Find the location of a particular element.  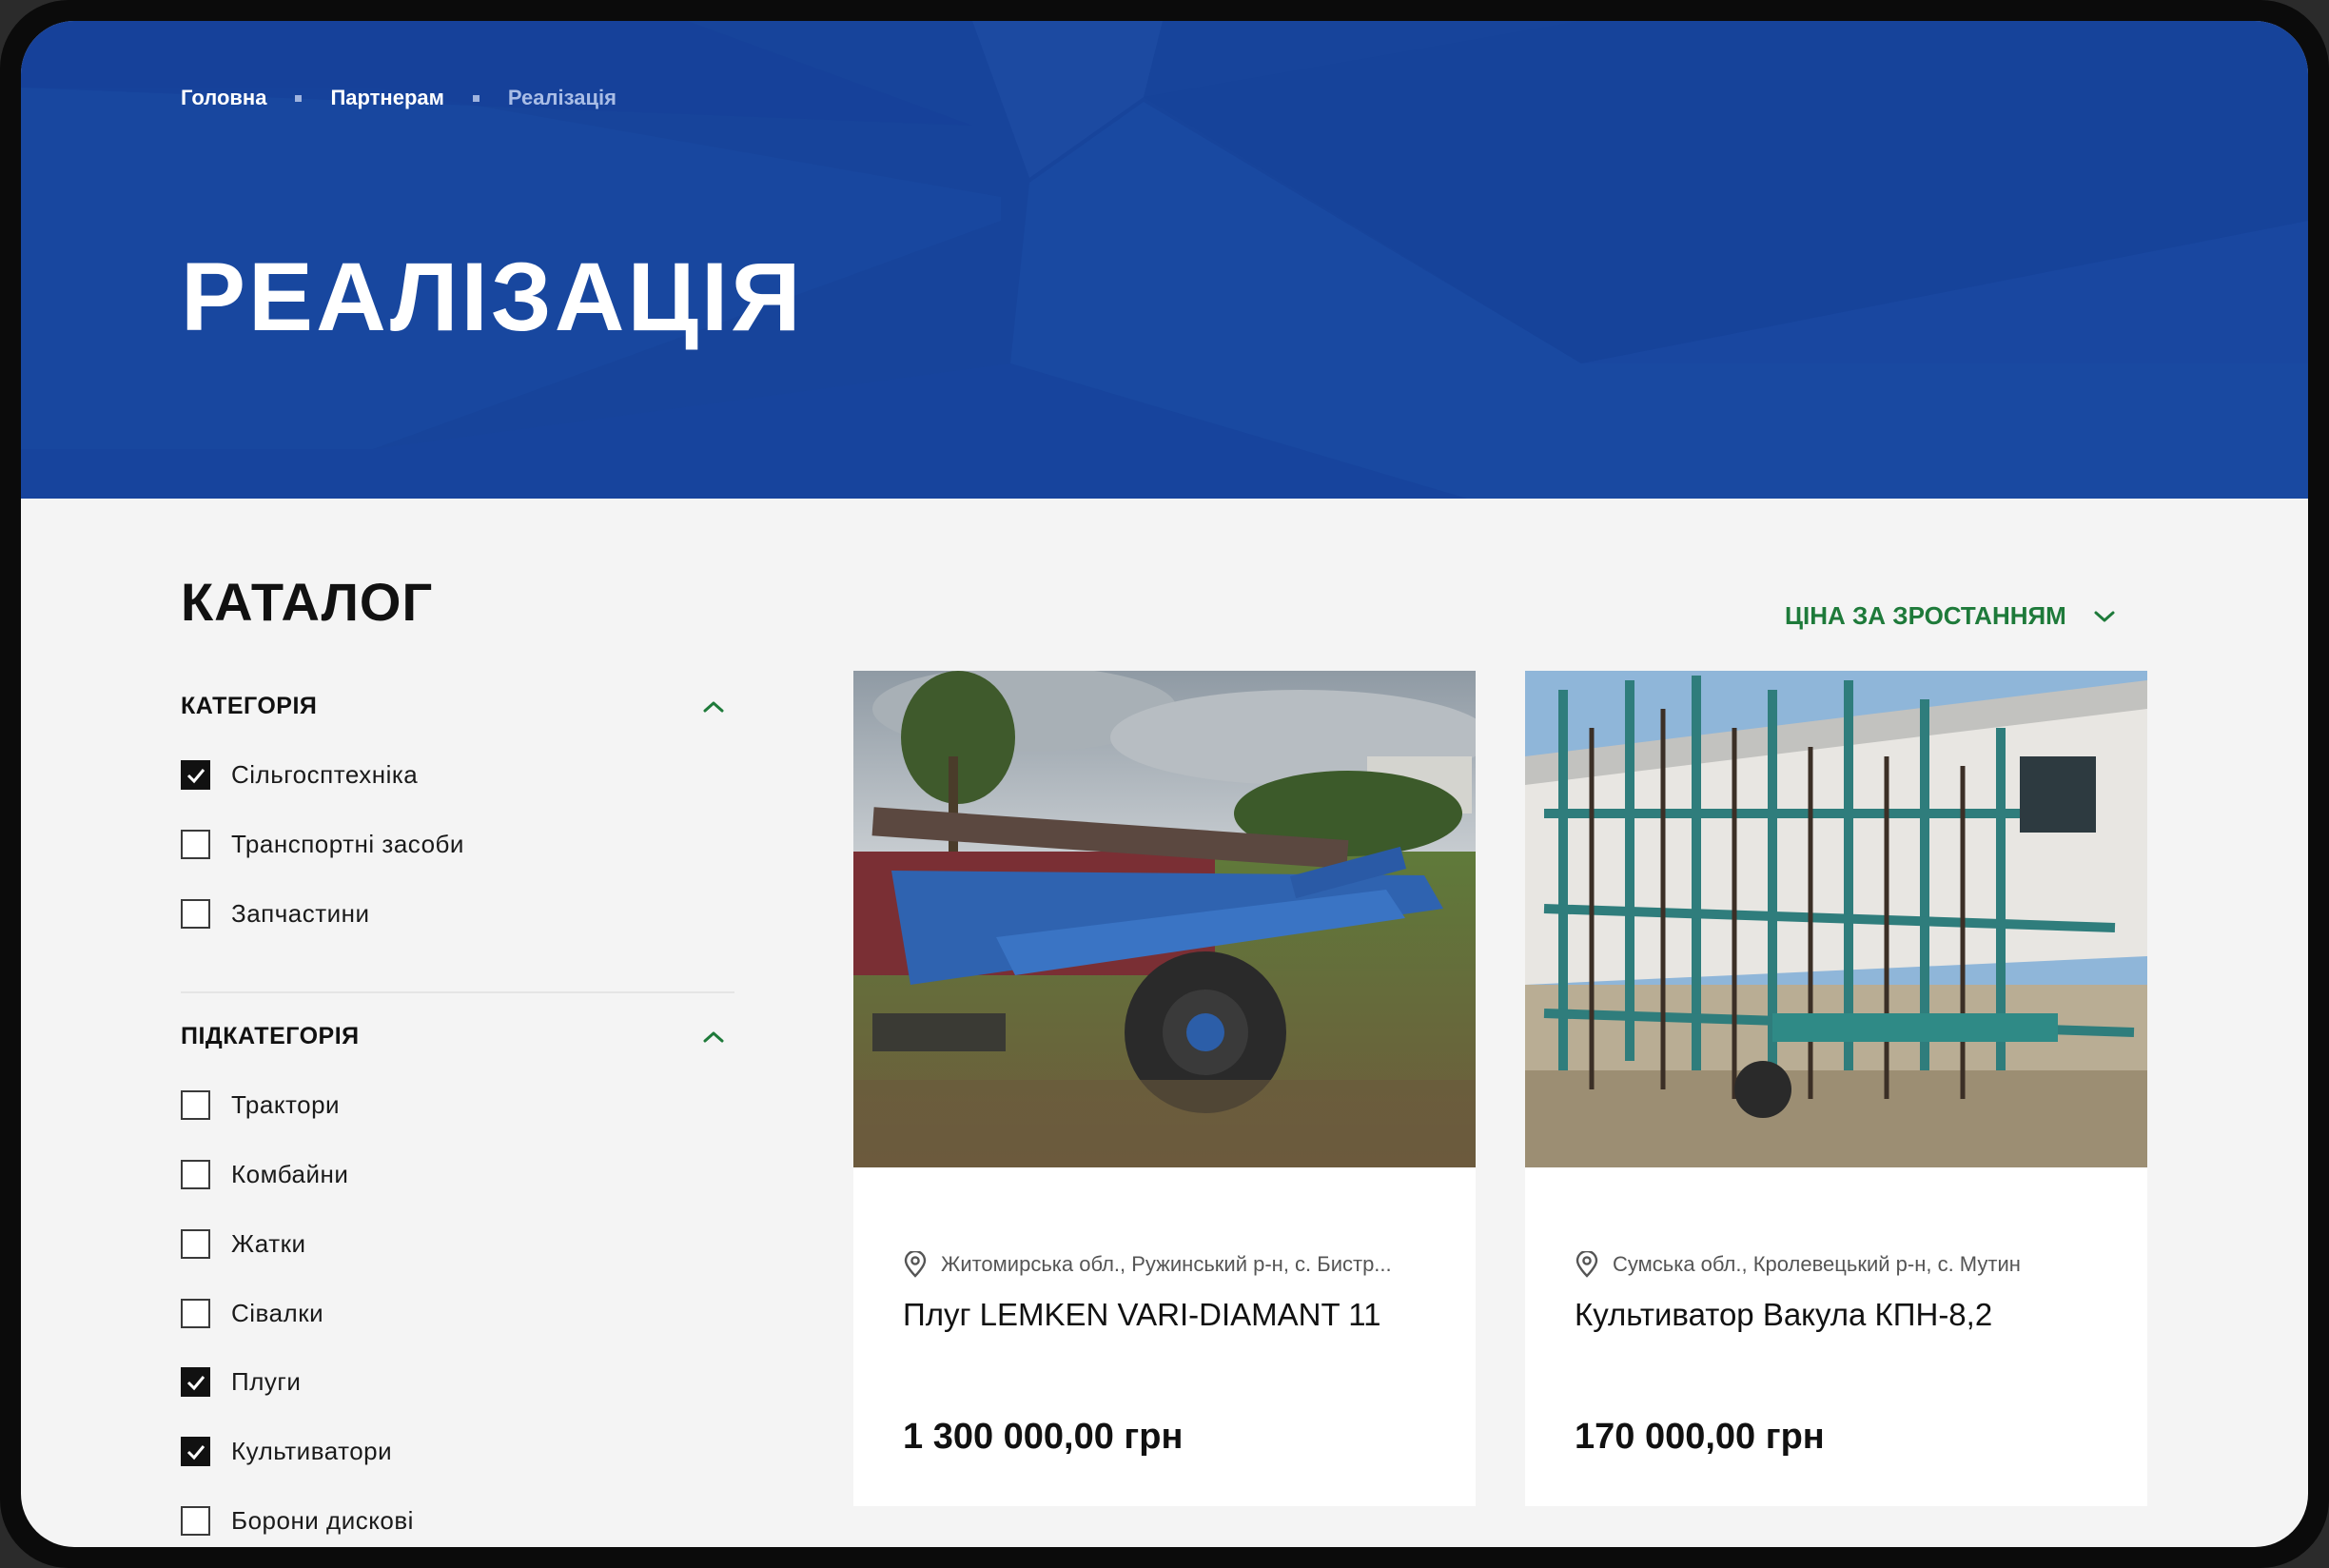

filter-option-label: Жатки is located at coordinates (268, 1243).